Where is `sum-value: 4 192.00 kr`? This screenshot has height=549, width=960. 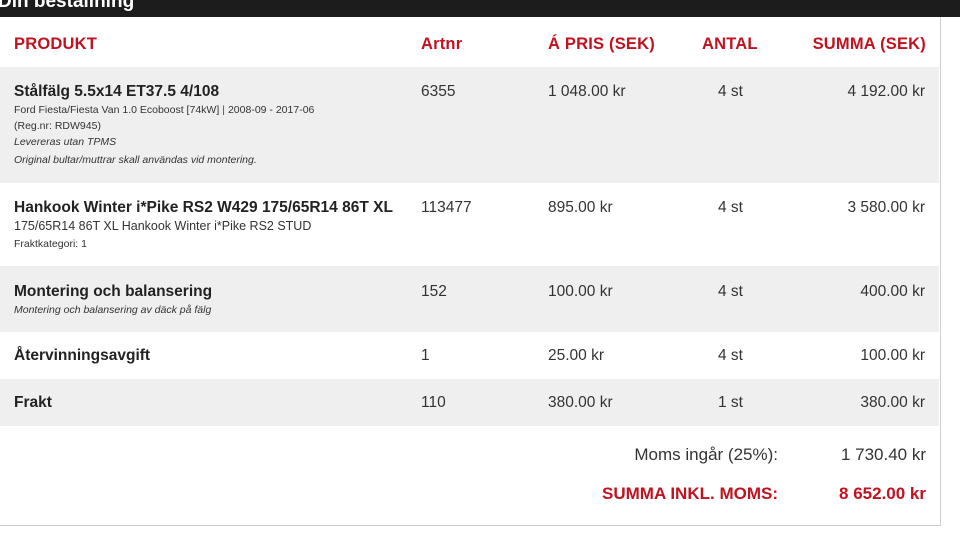
sum-value: 4 192.00 kr is located at coordinates (886, 91).